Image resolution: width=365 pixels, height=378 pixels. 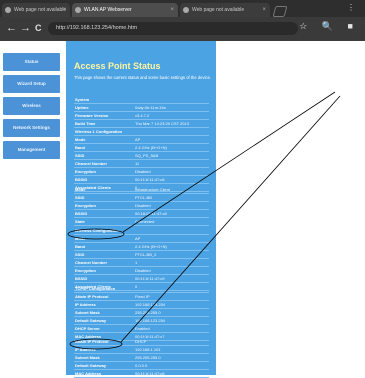 What do you see at coordinates (171, 107) in the screenshot?
I see `row-value: 0day:0h:41m:34s` at bounding box center [171, 107].